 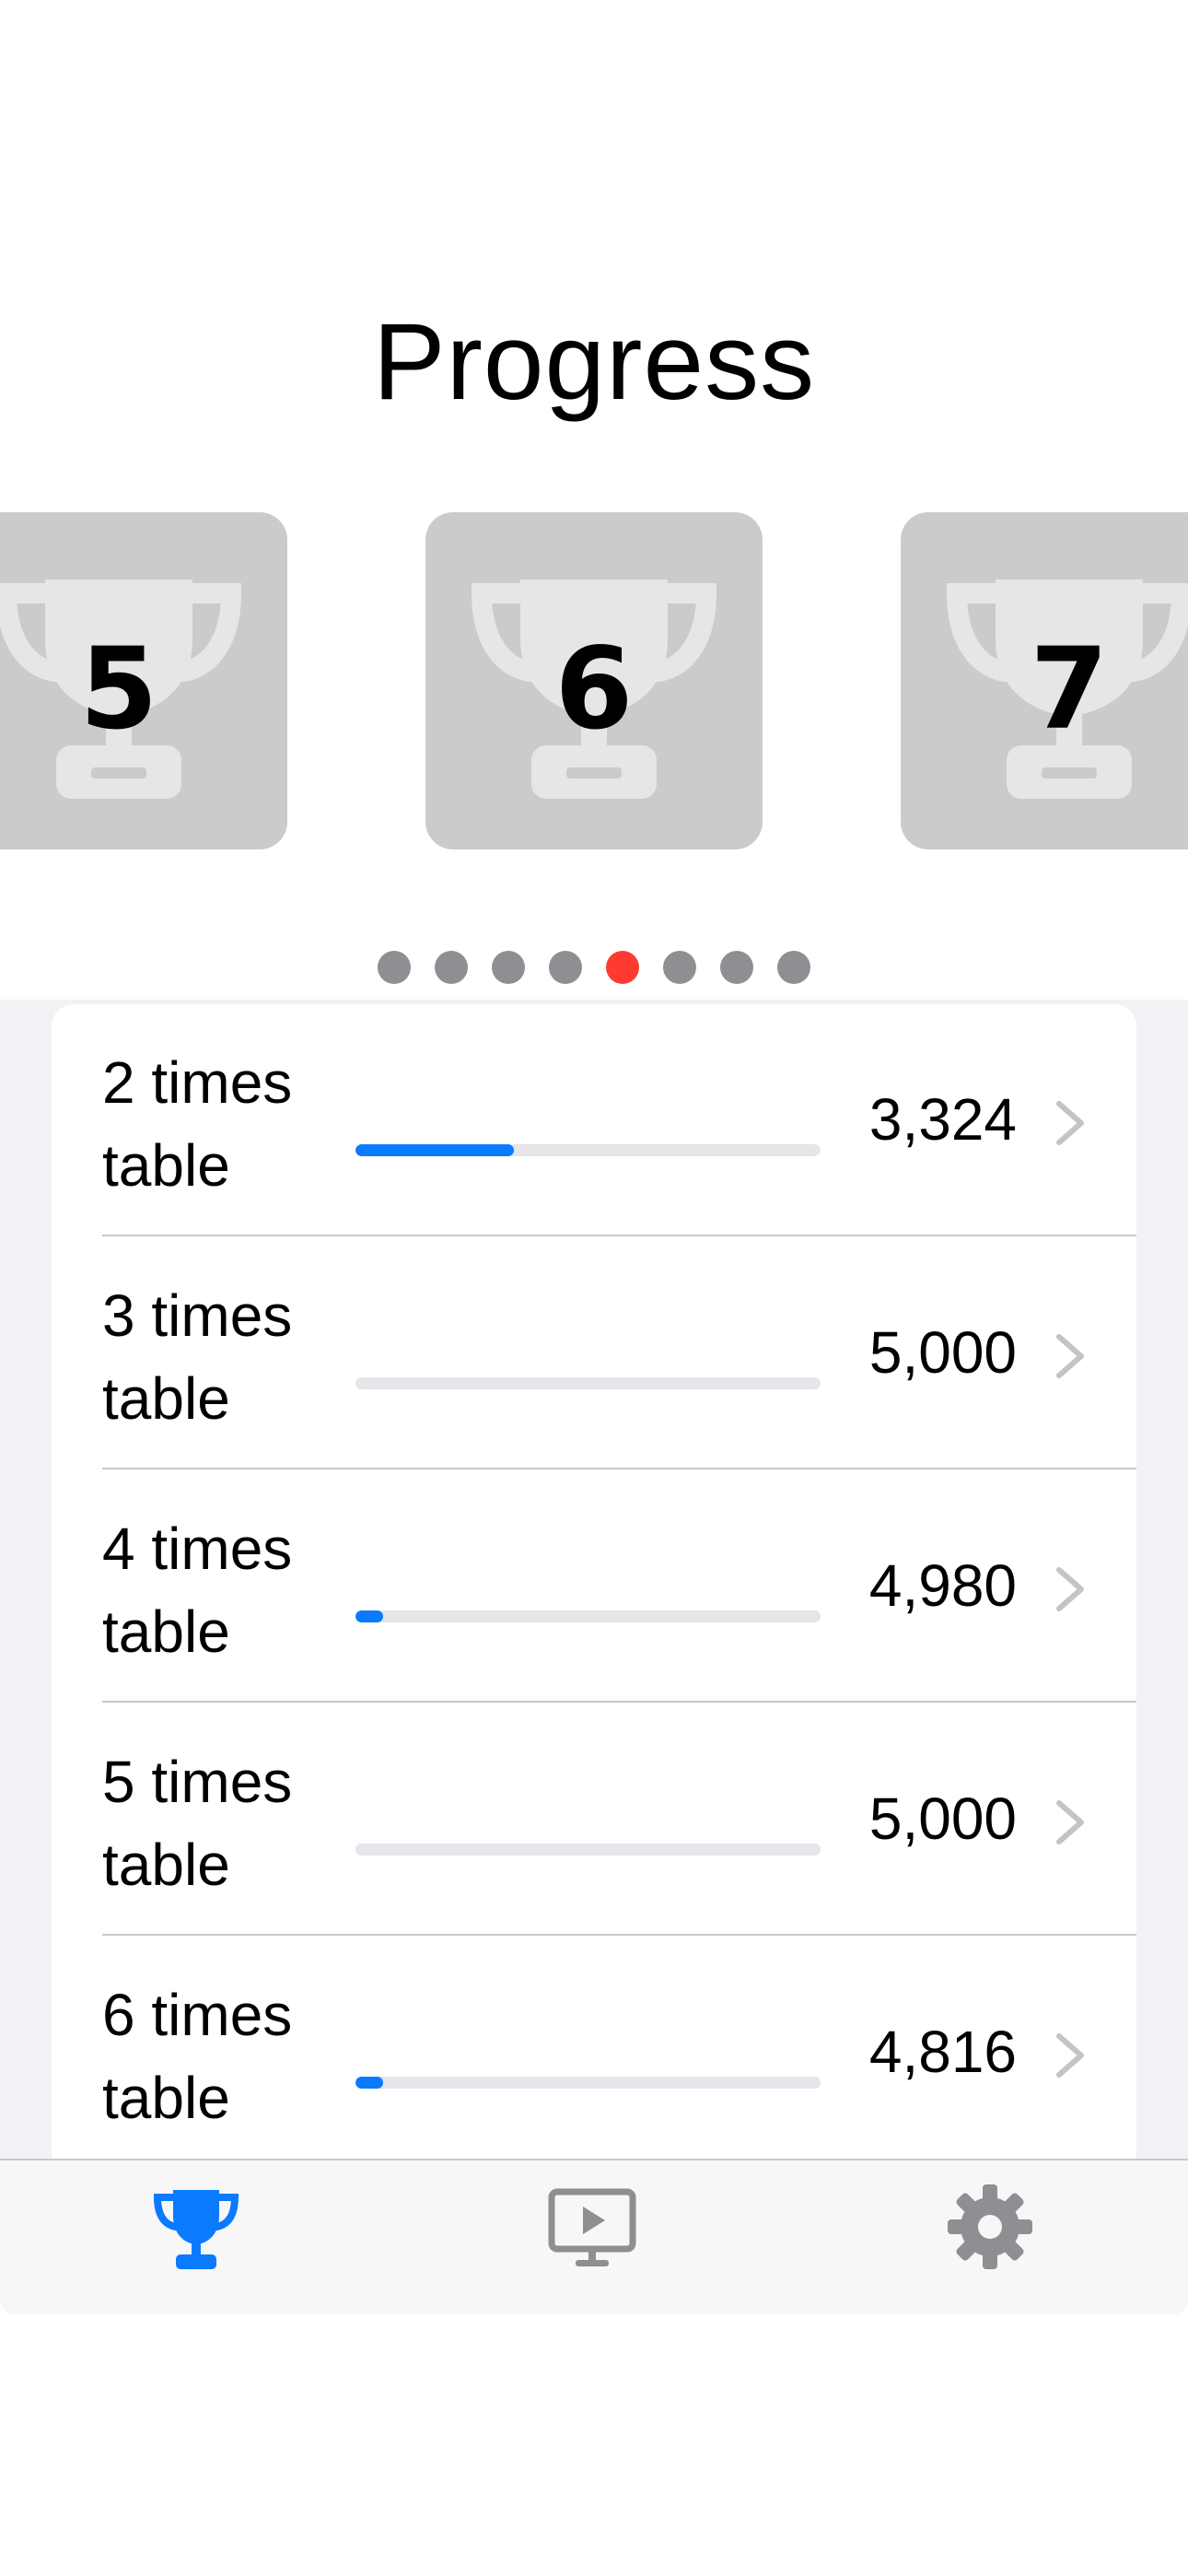 I want to click on table-name: 6 times table, so click(x=197, y=2056).